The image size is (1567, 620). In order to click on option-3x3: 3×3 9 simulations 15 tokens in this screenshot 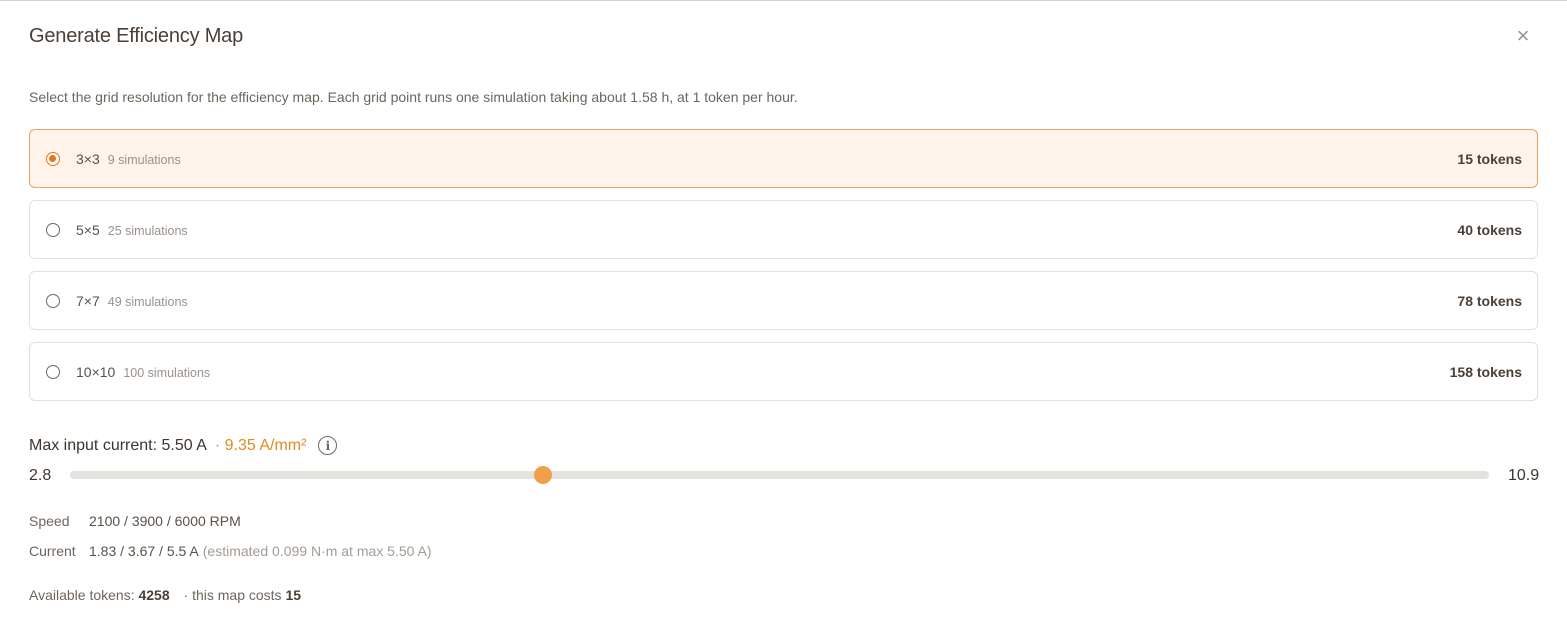, I will do `click(783, 158)`.